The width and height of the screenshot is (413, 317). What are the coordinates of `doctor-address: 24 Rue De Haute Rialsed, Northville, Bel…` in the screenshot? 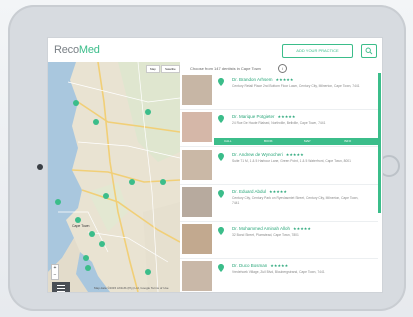 It's located at (279, 123).